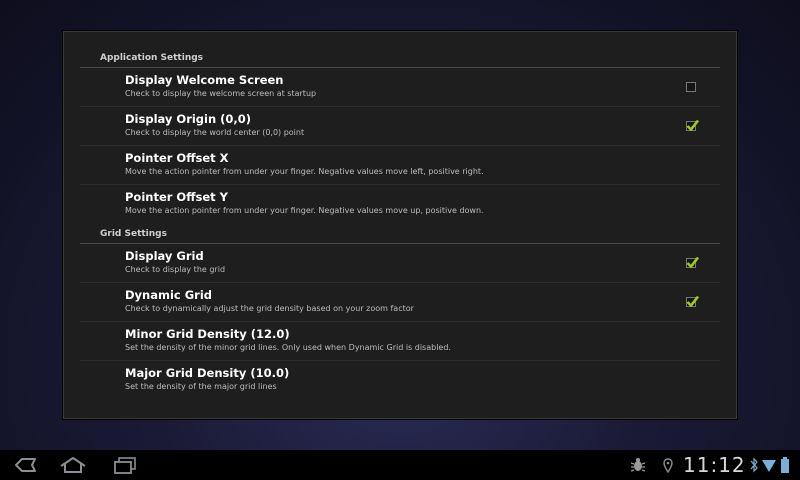 The image size is (800, 480). Describe the element at coordinates (207, 373) in the screenshot. I see `pref-title: Major Grid Density (10.0)` at that location.